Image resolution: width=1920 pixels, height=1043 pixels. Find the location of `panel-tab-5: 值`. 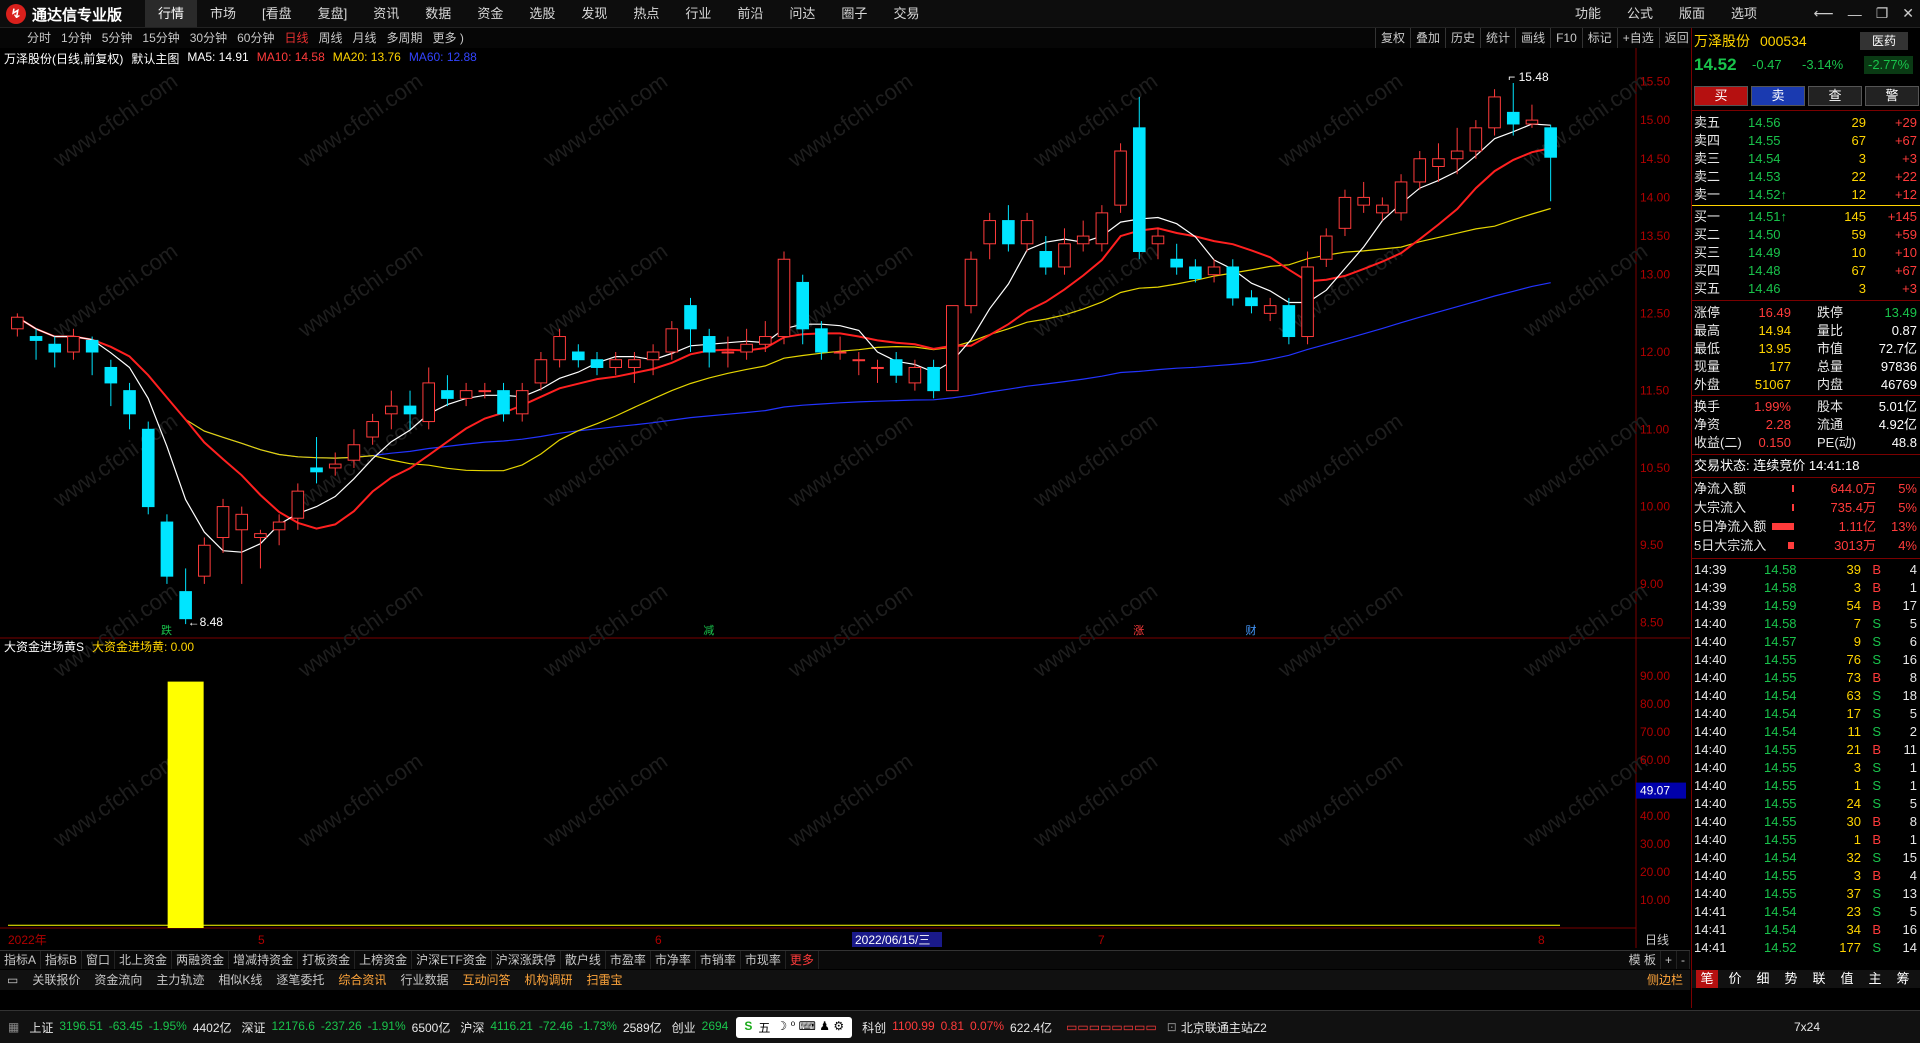

panel-tab-5: 值 is located at coordinates (1847, 979).